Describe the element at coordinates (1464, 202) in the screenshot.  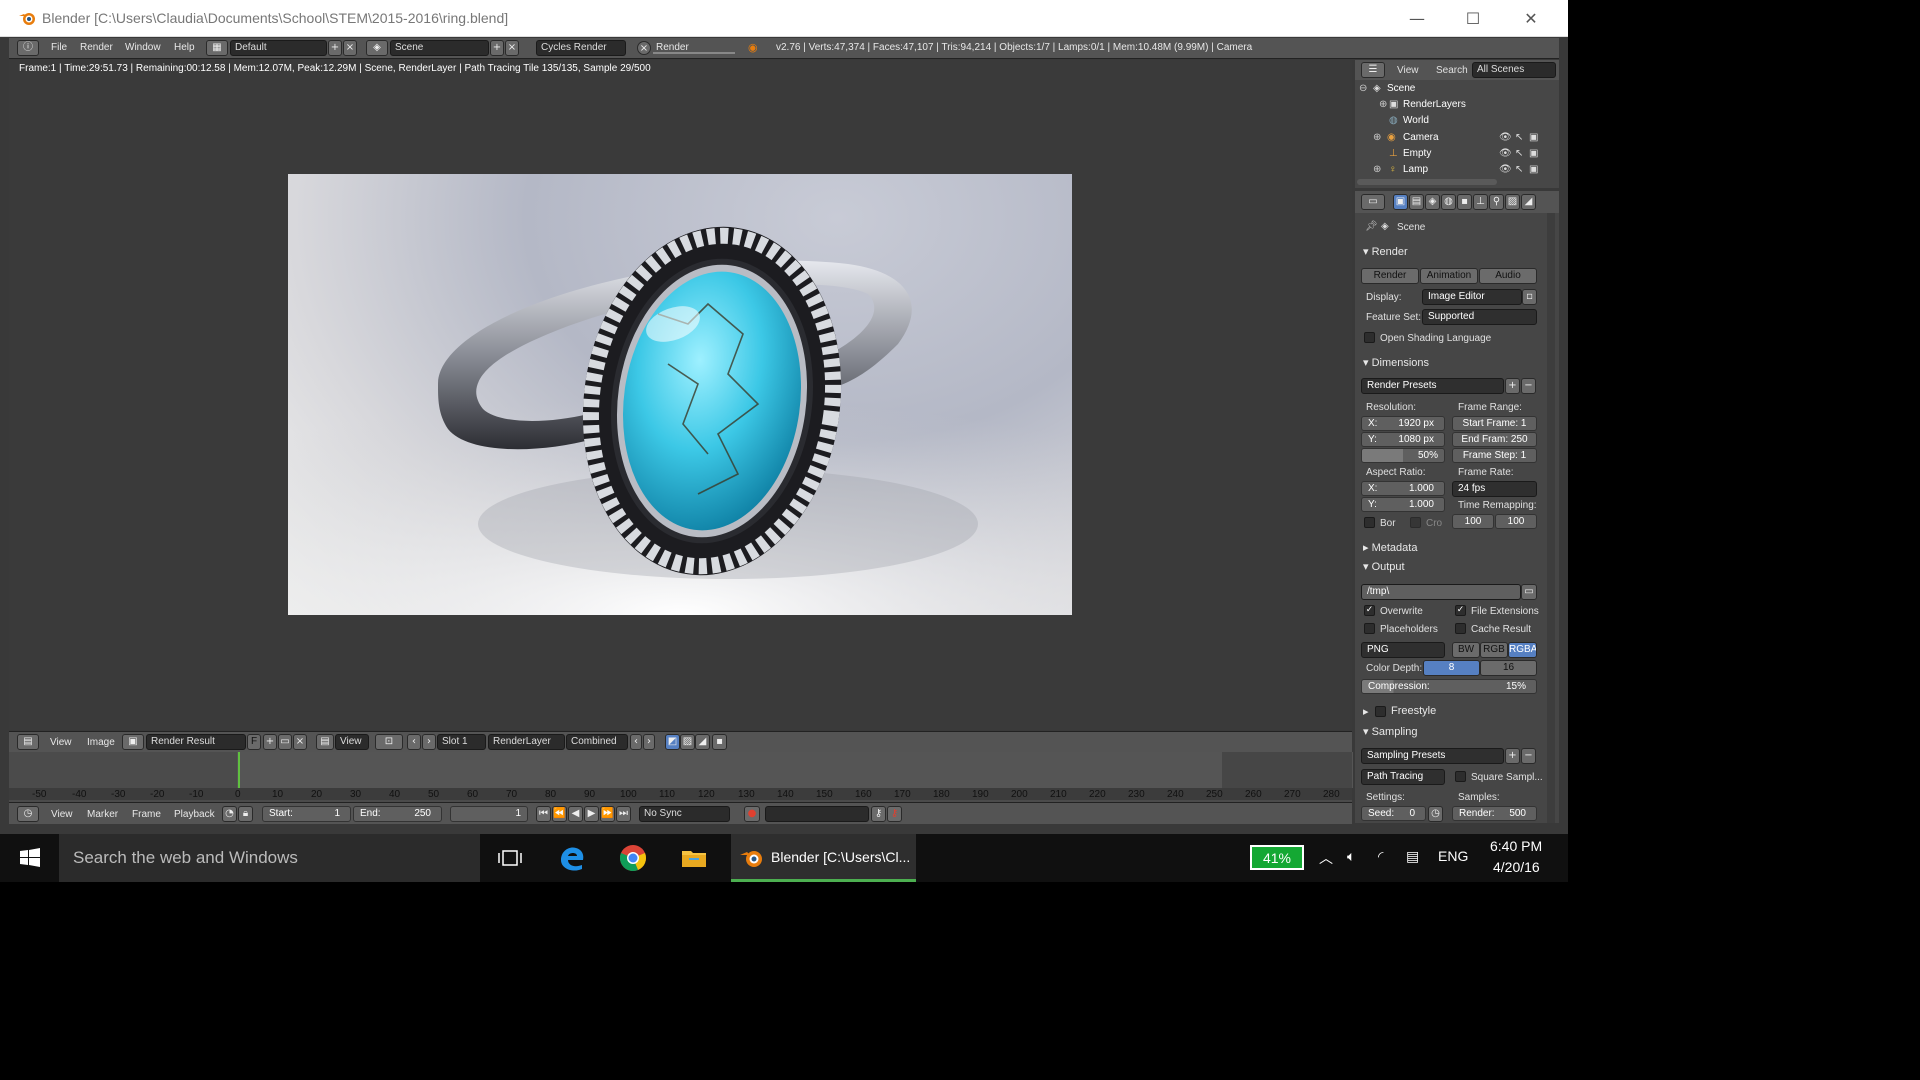
I see `object-tab-icon: ▪` at that location.